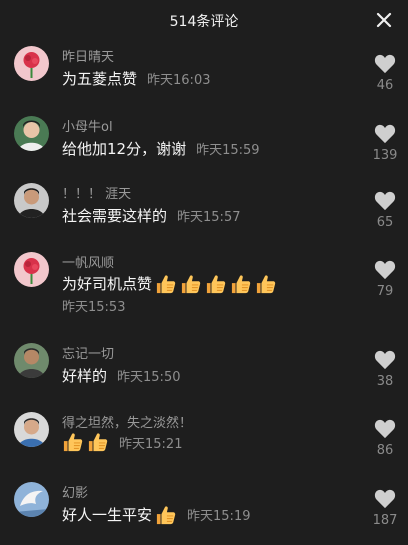  What do you see at coordinates (115, 216) in the screenshot?
I see `comment-text: 社会需要这样的` at bounding box center [115, 216].